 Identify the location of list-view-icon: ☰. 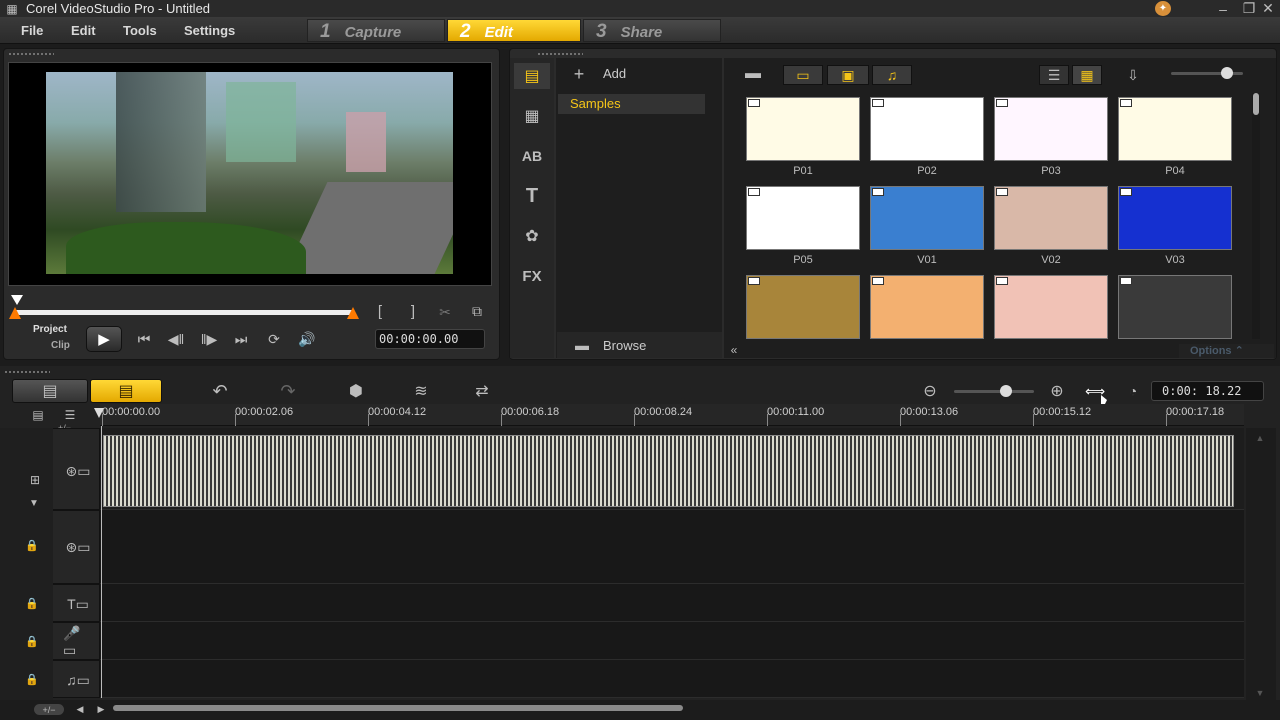
(1054, 75).